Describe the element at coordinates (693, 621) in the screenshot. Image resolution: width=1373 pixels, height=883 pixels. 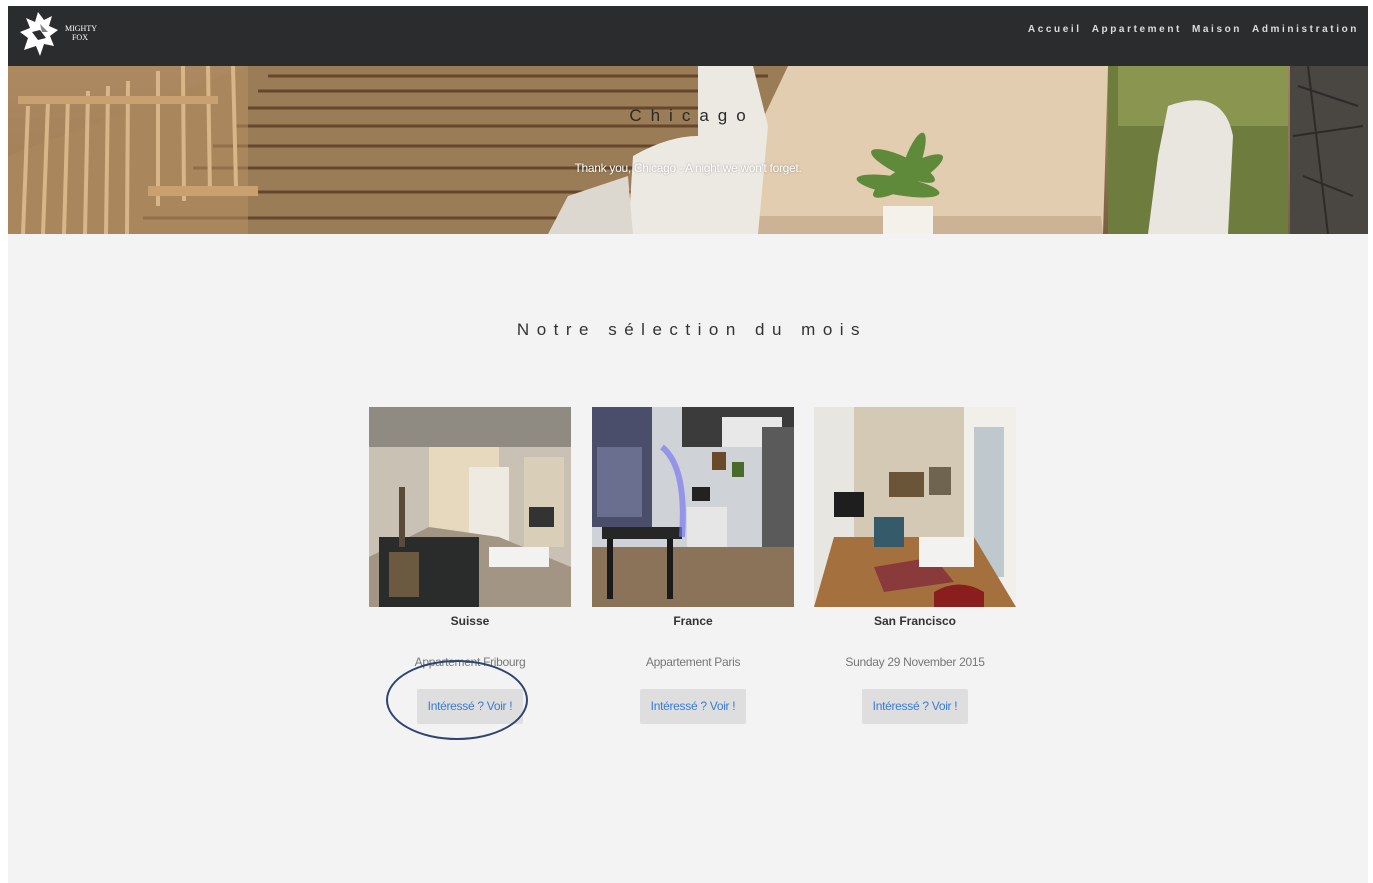
I see `property-city: France` at that location.